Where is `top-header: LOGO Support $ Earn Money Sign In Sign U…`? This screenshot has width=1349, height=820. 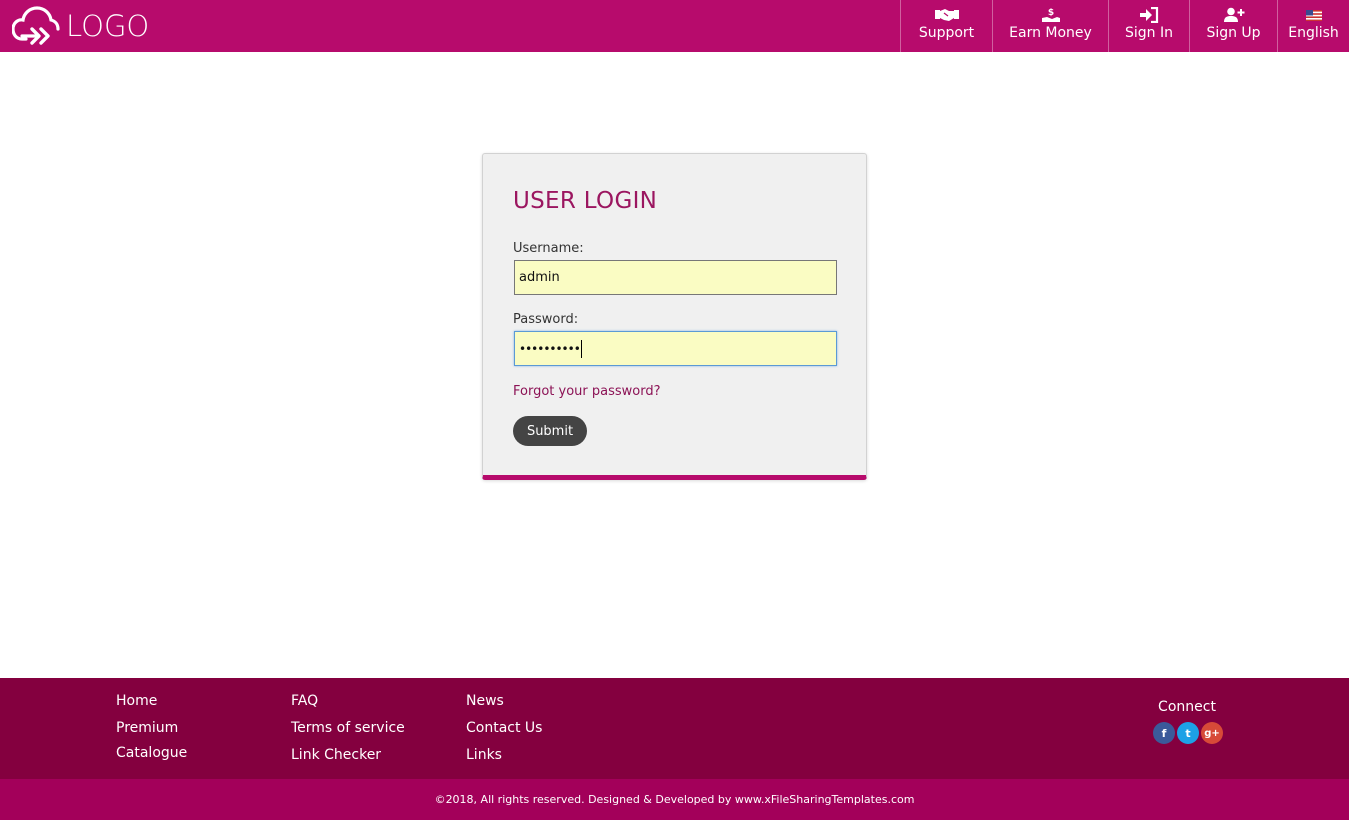
top-header: LOGO Support $ Earn Money Sign In Sign U… is located at coordinates (674, 26).